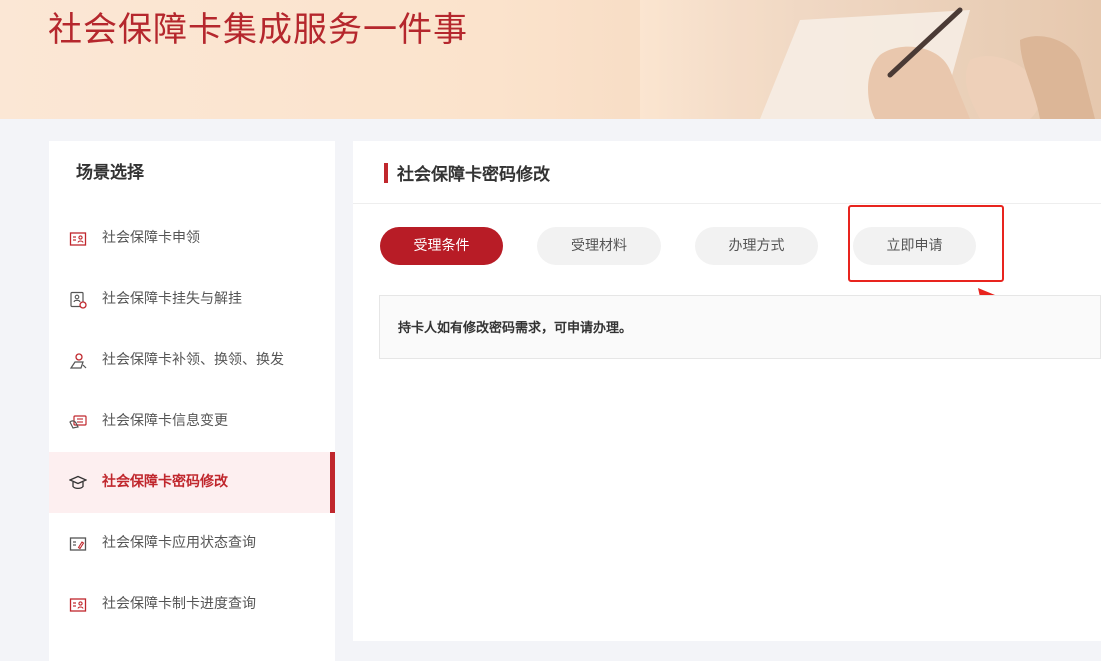  I want to click on sidebar-item-label: 社会保障卡挂失与解挂, so click(172, 299).